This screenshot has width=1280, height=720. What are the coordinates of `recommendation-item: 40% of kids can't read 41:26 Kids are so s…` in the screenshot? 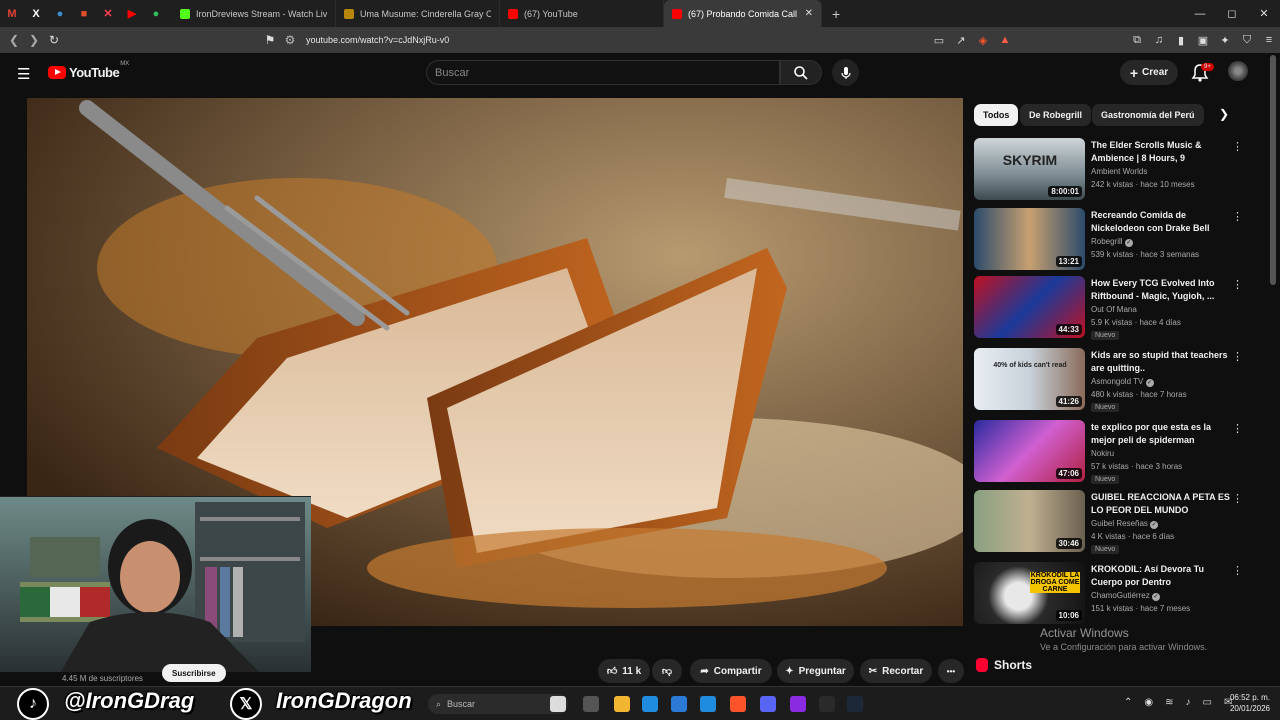 It's located at (1109, 381).